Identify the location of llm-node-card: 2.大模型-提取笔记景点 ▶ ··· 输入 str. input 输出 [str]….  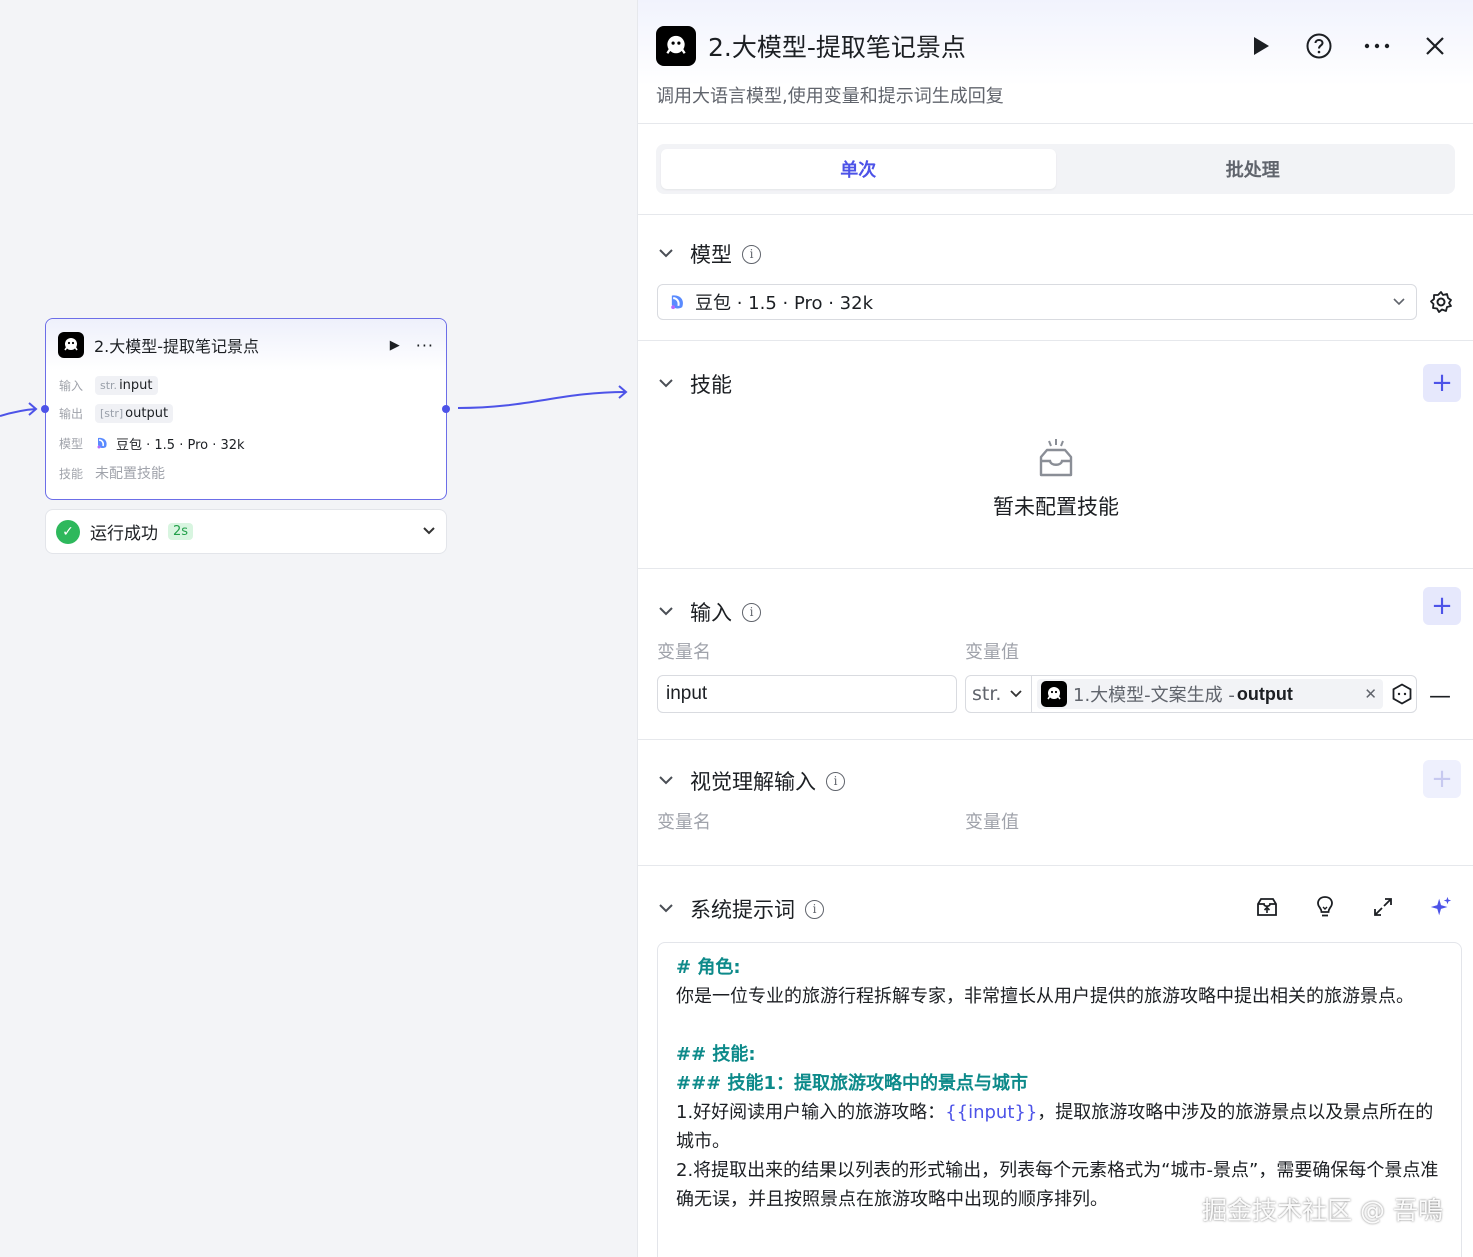
(246, 409).